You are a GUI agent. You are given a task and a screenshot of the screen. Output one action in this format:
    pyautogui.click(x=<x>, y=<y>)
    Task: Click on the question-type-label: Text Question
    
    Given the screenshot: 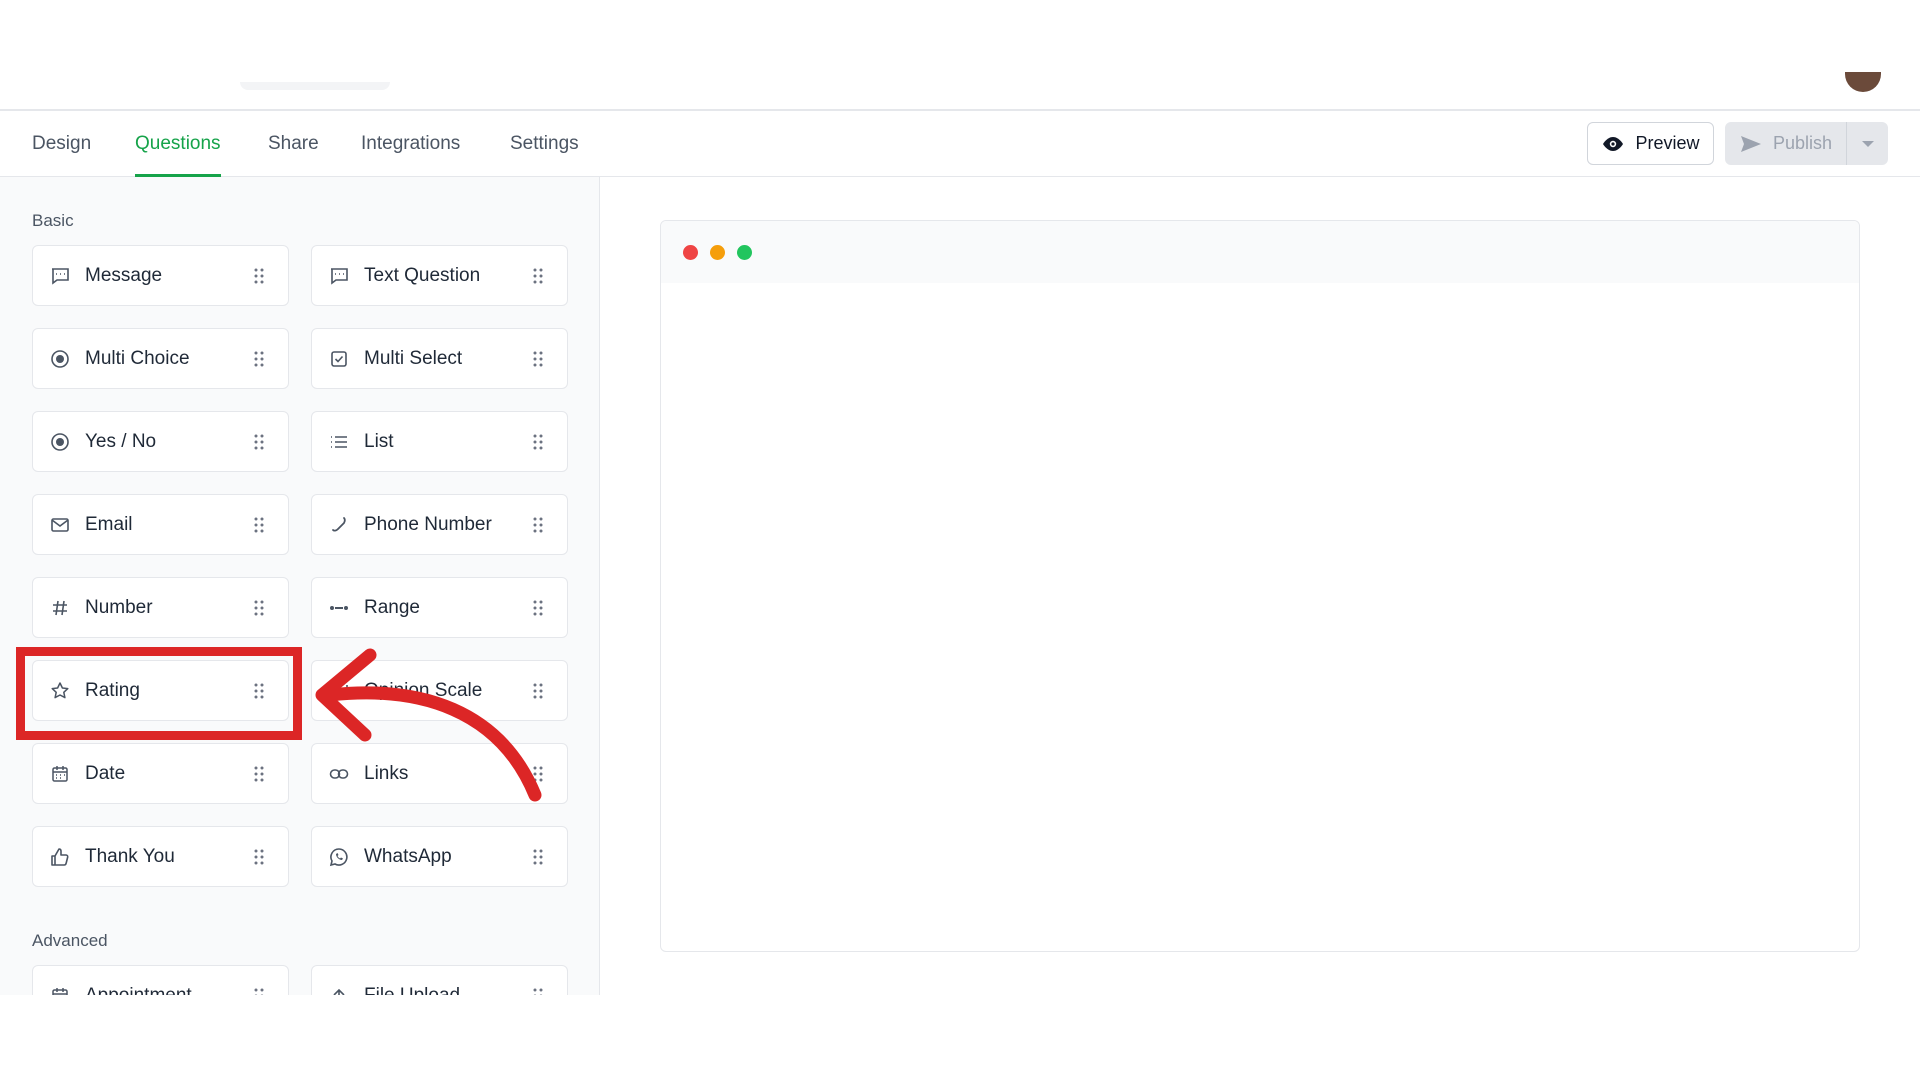 What is the action you would take?
    pyautogui.click(x=422, y=275)
    